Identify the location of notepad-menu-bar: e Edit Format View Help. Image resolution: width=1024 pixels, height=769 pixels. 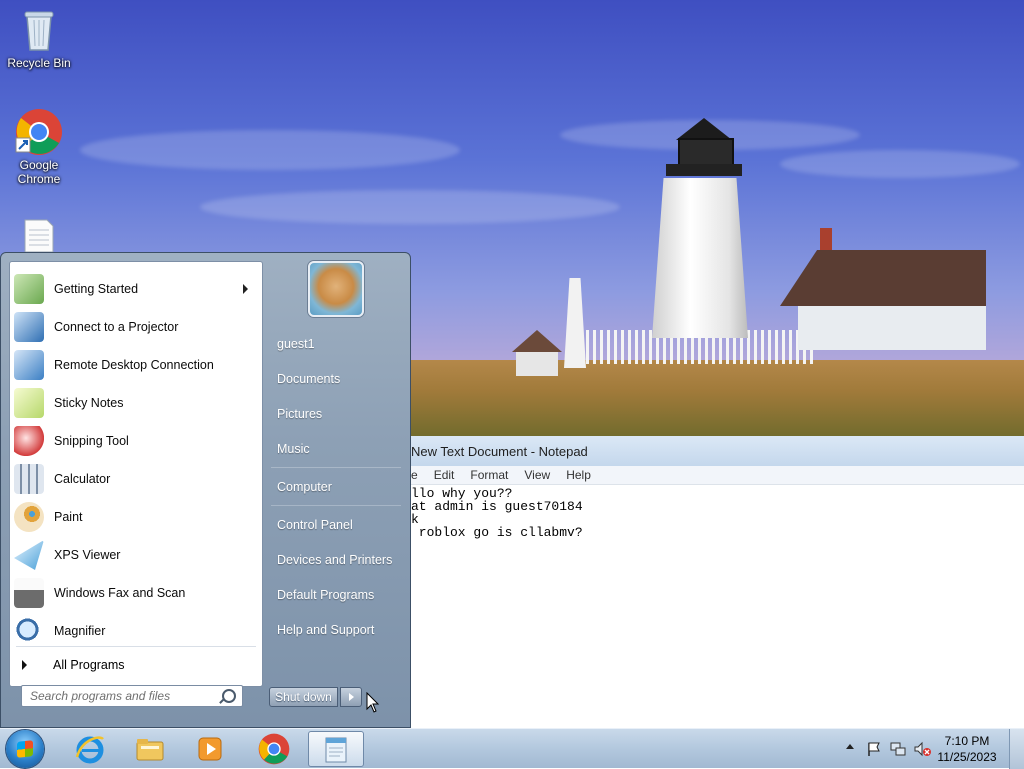
(717, 475).